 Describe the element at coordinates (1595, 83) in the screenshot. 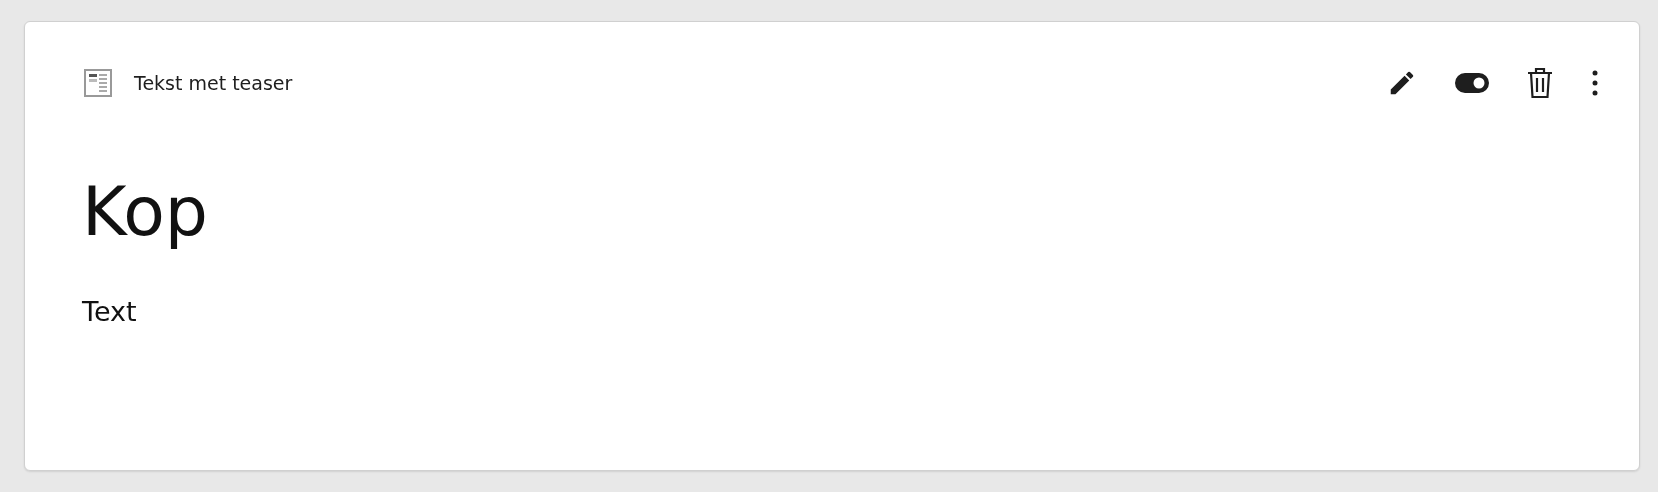

I see `more-options-button` at that location.